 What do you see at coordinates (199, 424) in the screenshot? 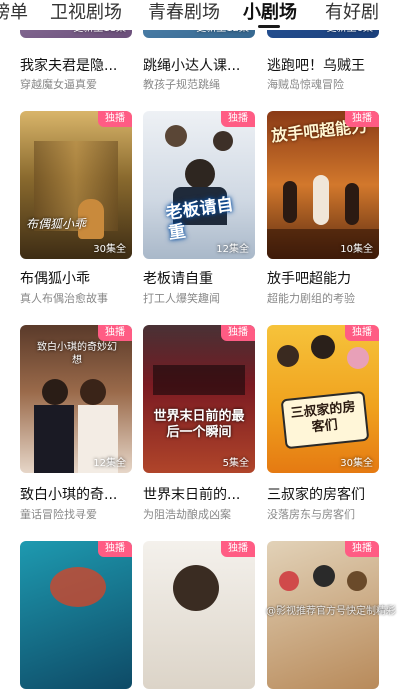
I see `poster-title-art: 世界末日前的最后一个瞬间` at bounding box center [199, 424].